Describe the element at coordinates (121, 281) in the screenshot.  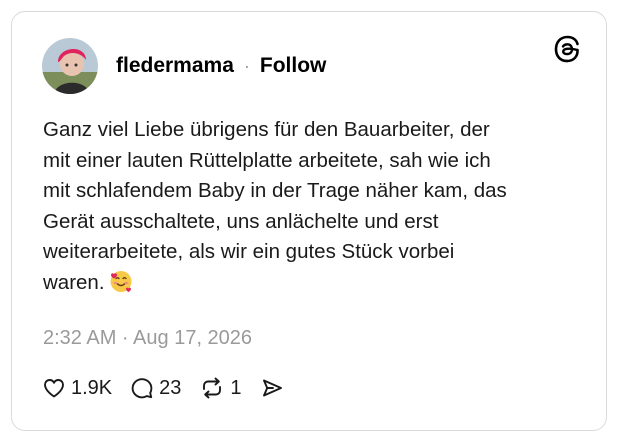
I see `smiling-face-with-hearts-icon` at that location.